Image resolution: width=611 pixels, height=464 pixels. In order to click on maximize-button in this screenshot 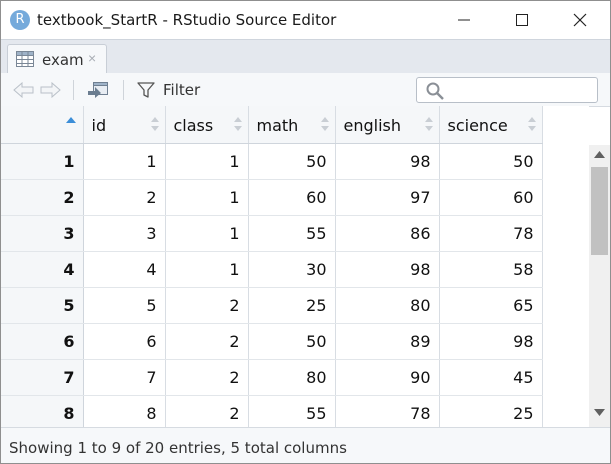, I will do `click(522, 20)`.